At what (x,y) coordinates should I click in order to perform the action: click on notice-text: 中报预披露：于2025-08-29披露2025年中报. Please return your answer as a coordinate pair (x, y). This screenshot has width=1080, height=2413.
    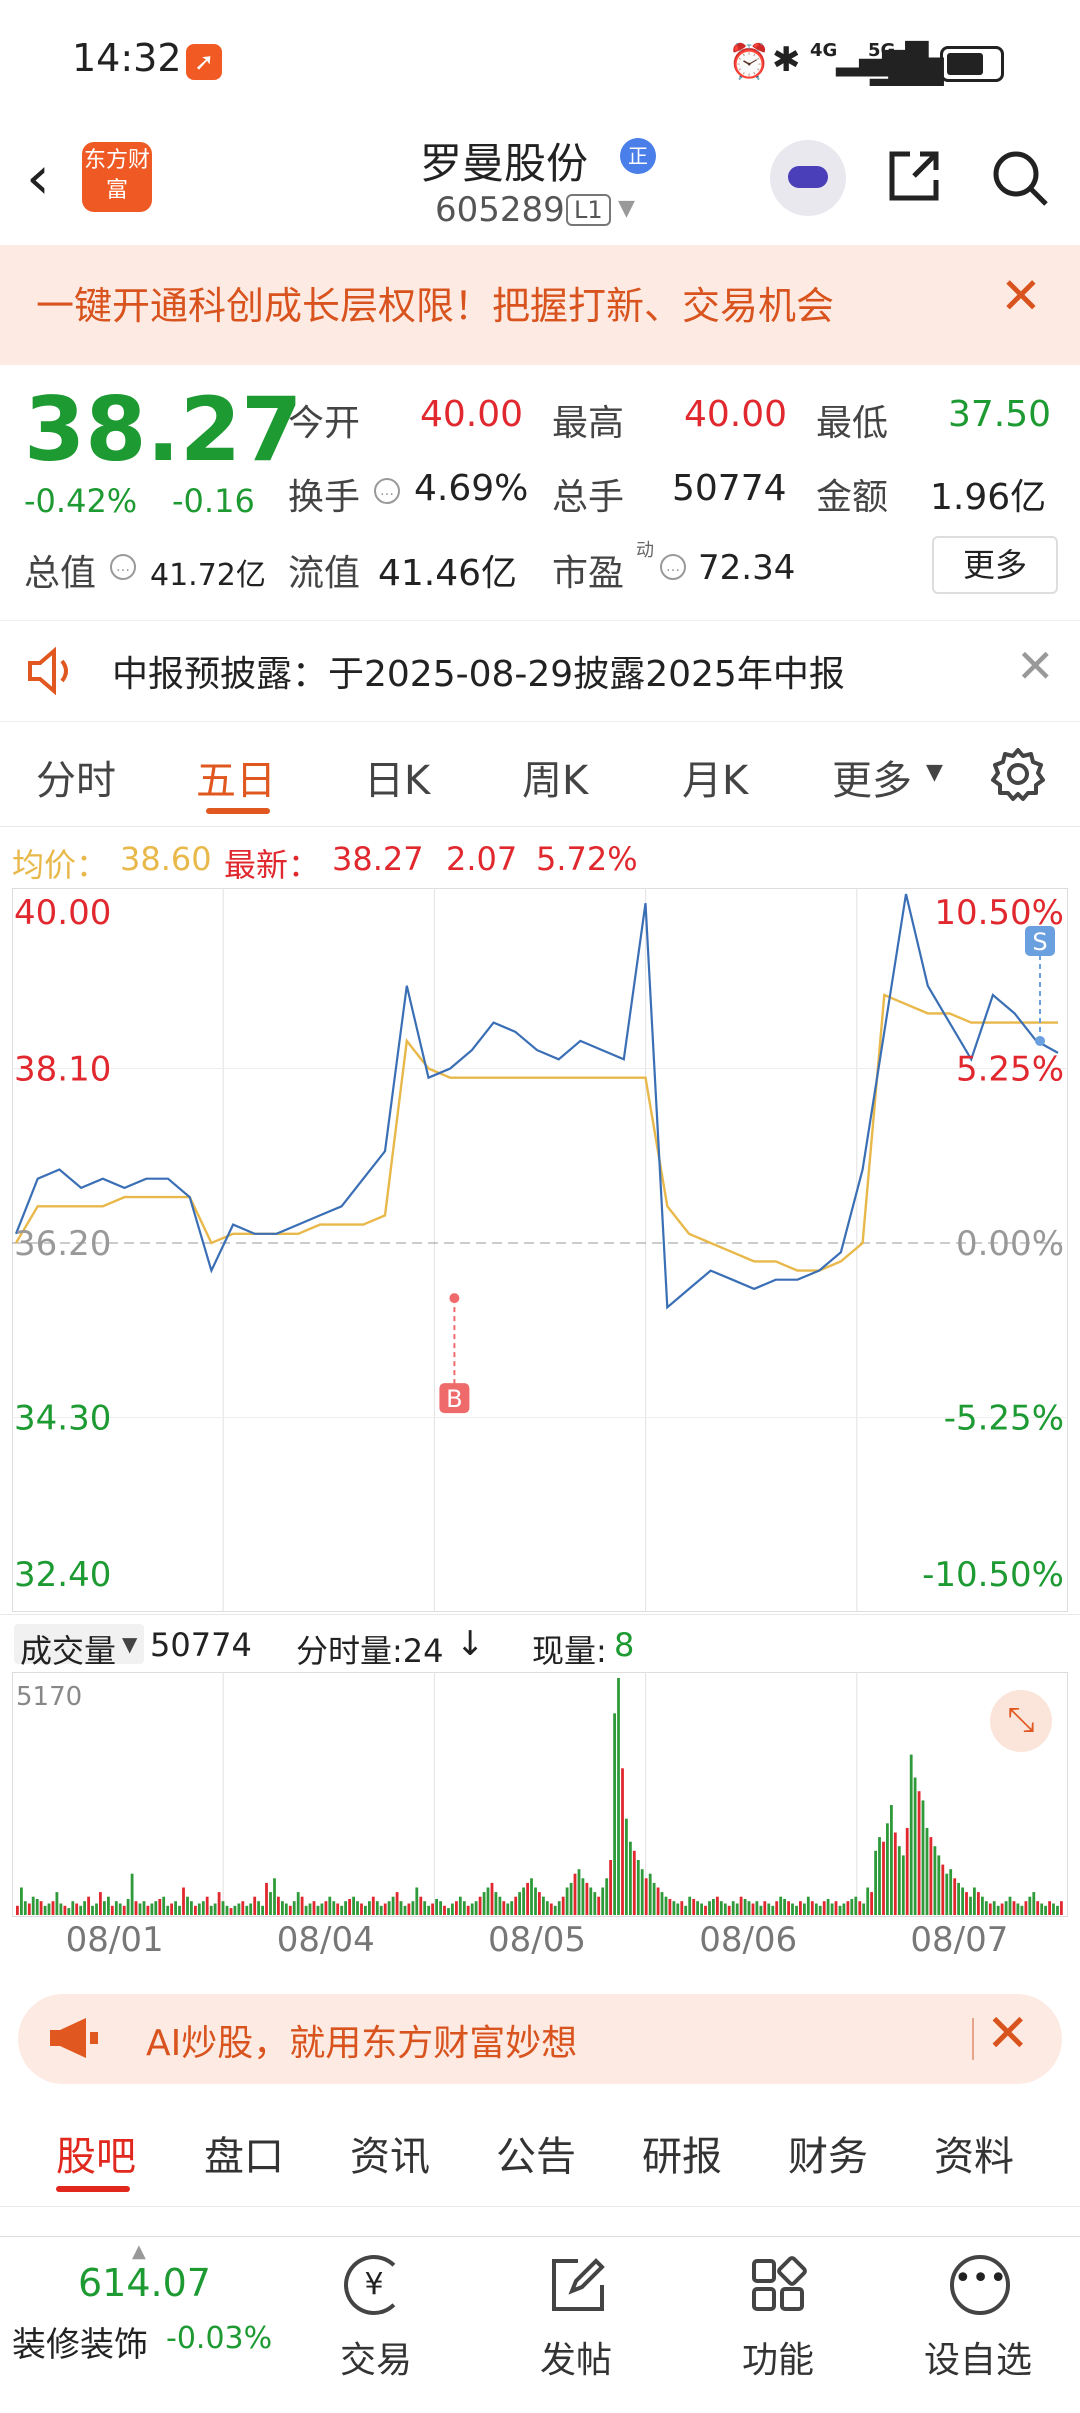
    Looking at the image, I should click on (478, 671).